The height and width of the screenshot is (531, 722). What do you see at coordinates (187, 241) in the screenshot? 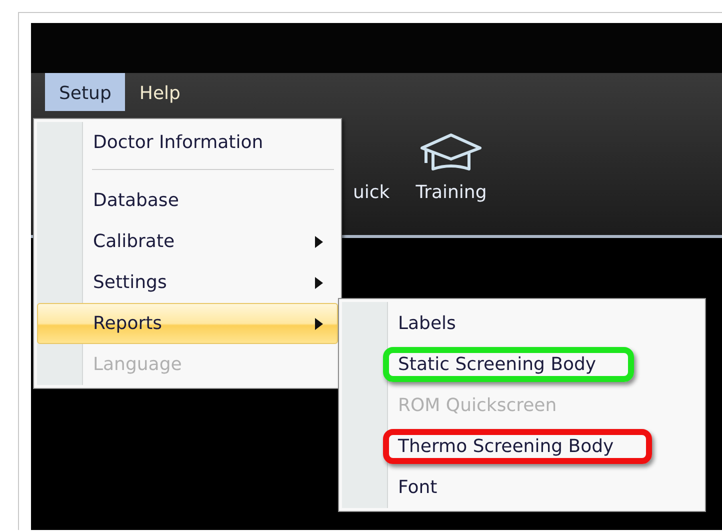
I see `menu-item: Calibrate` at bounding box center [187, 241].